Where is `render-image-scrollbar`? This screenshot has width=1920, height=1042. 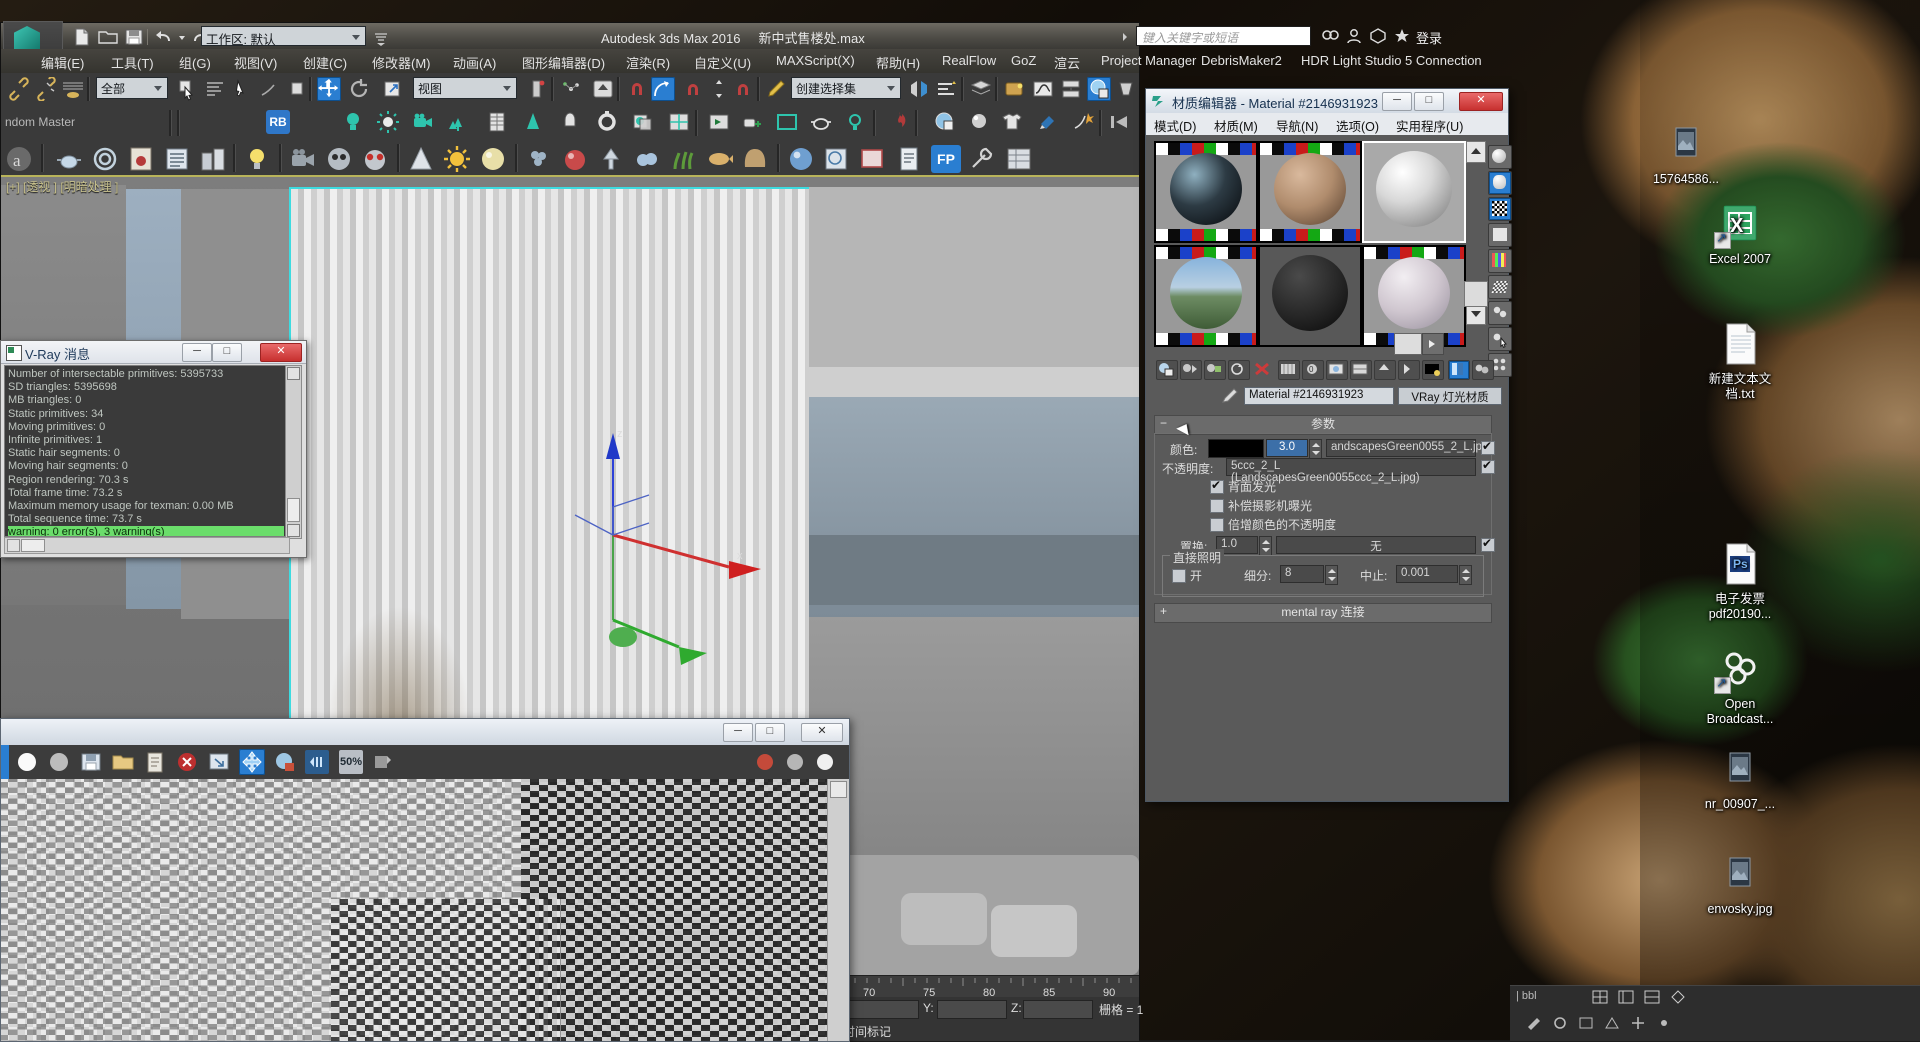
render-image-scrollbar is located at coordinates (838, 910).